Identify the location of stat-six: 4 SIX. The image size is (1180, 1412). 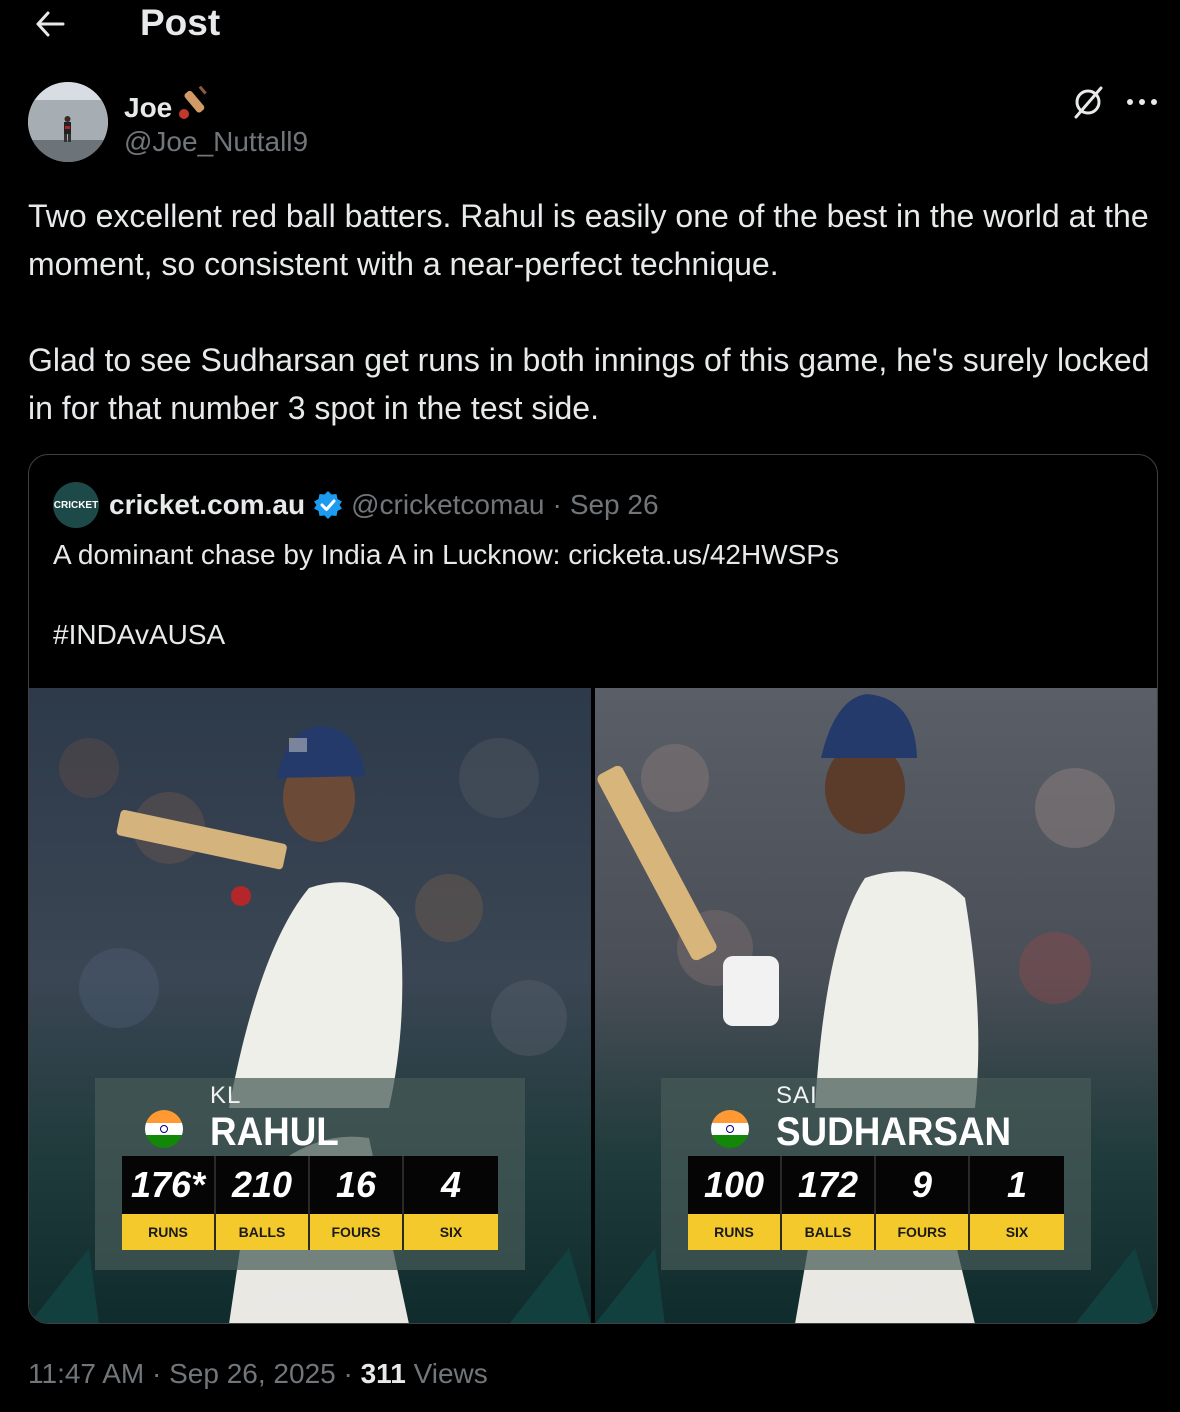
(451, 1203).